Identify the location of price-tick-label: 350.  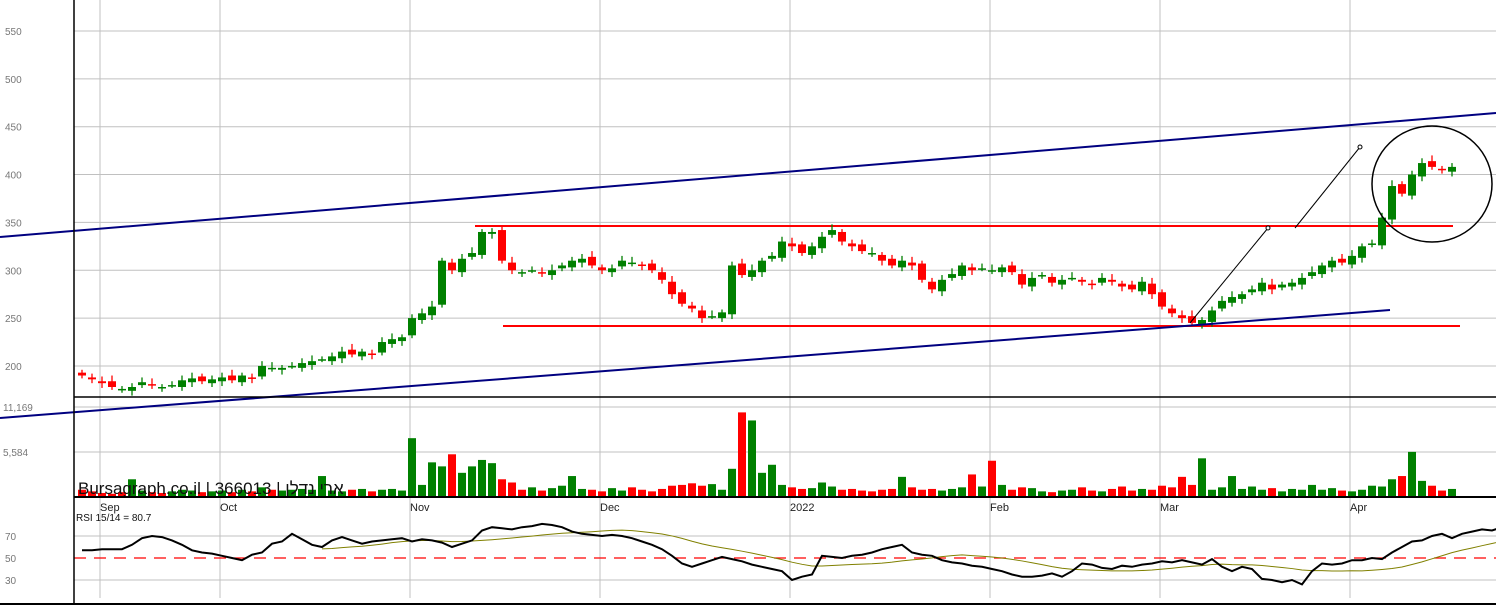
(13, 223).